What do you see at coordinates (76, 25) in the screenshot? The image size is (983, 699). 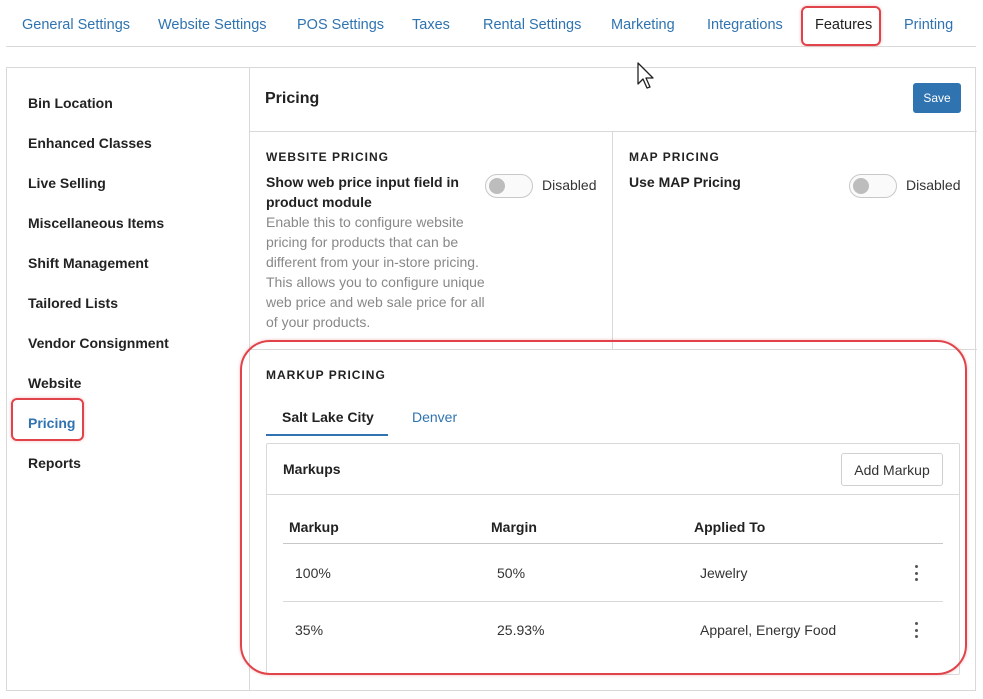 I see `tab-general-settings: General Settings` at bounding box center [76, 25].